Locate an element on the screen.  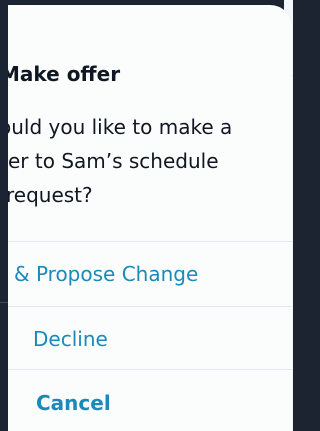
propose-change-button: & Propose Change is located at coordinates (150, 274).